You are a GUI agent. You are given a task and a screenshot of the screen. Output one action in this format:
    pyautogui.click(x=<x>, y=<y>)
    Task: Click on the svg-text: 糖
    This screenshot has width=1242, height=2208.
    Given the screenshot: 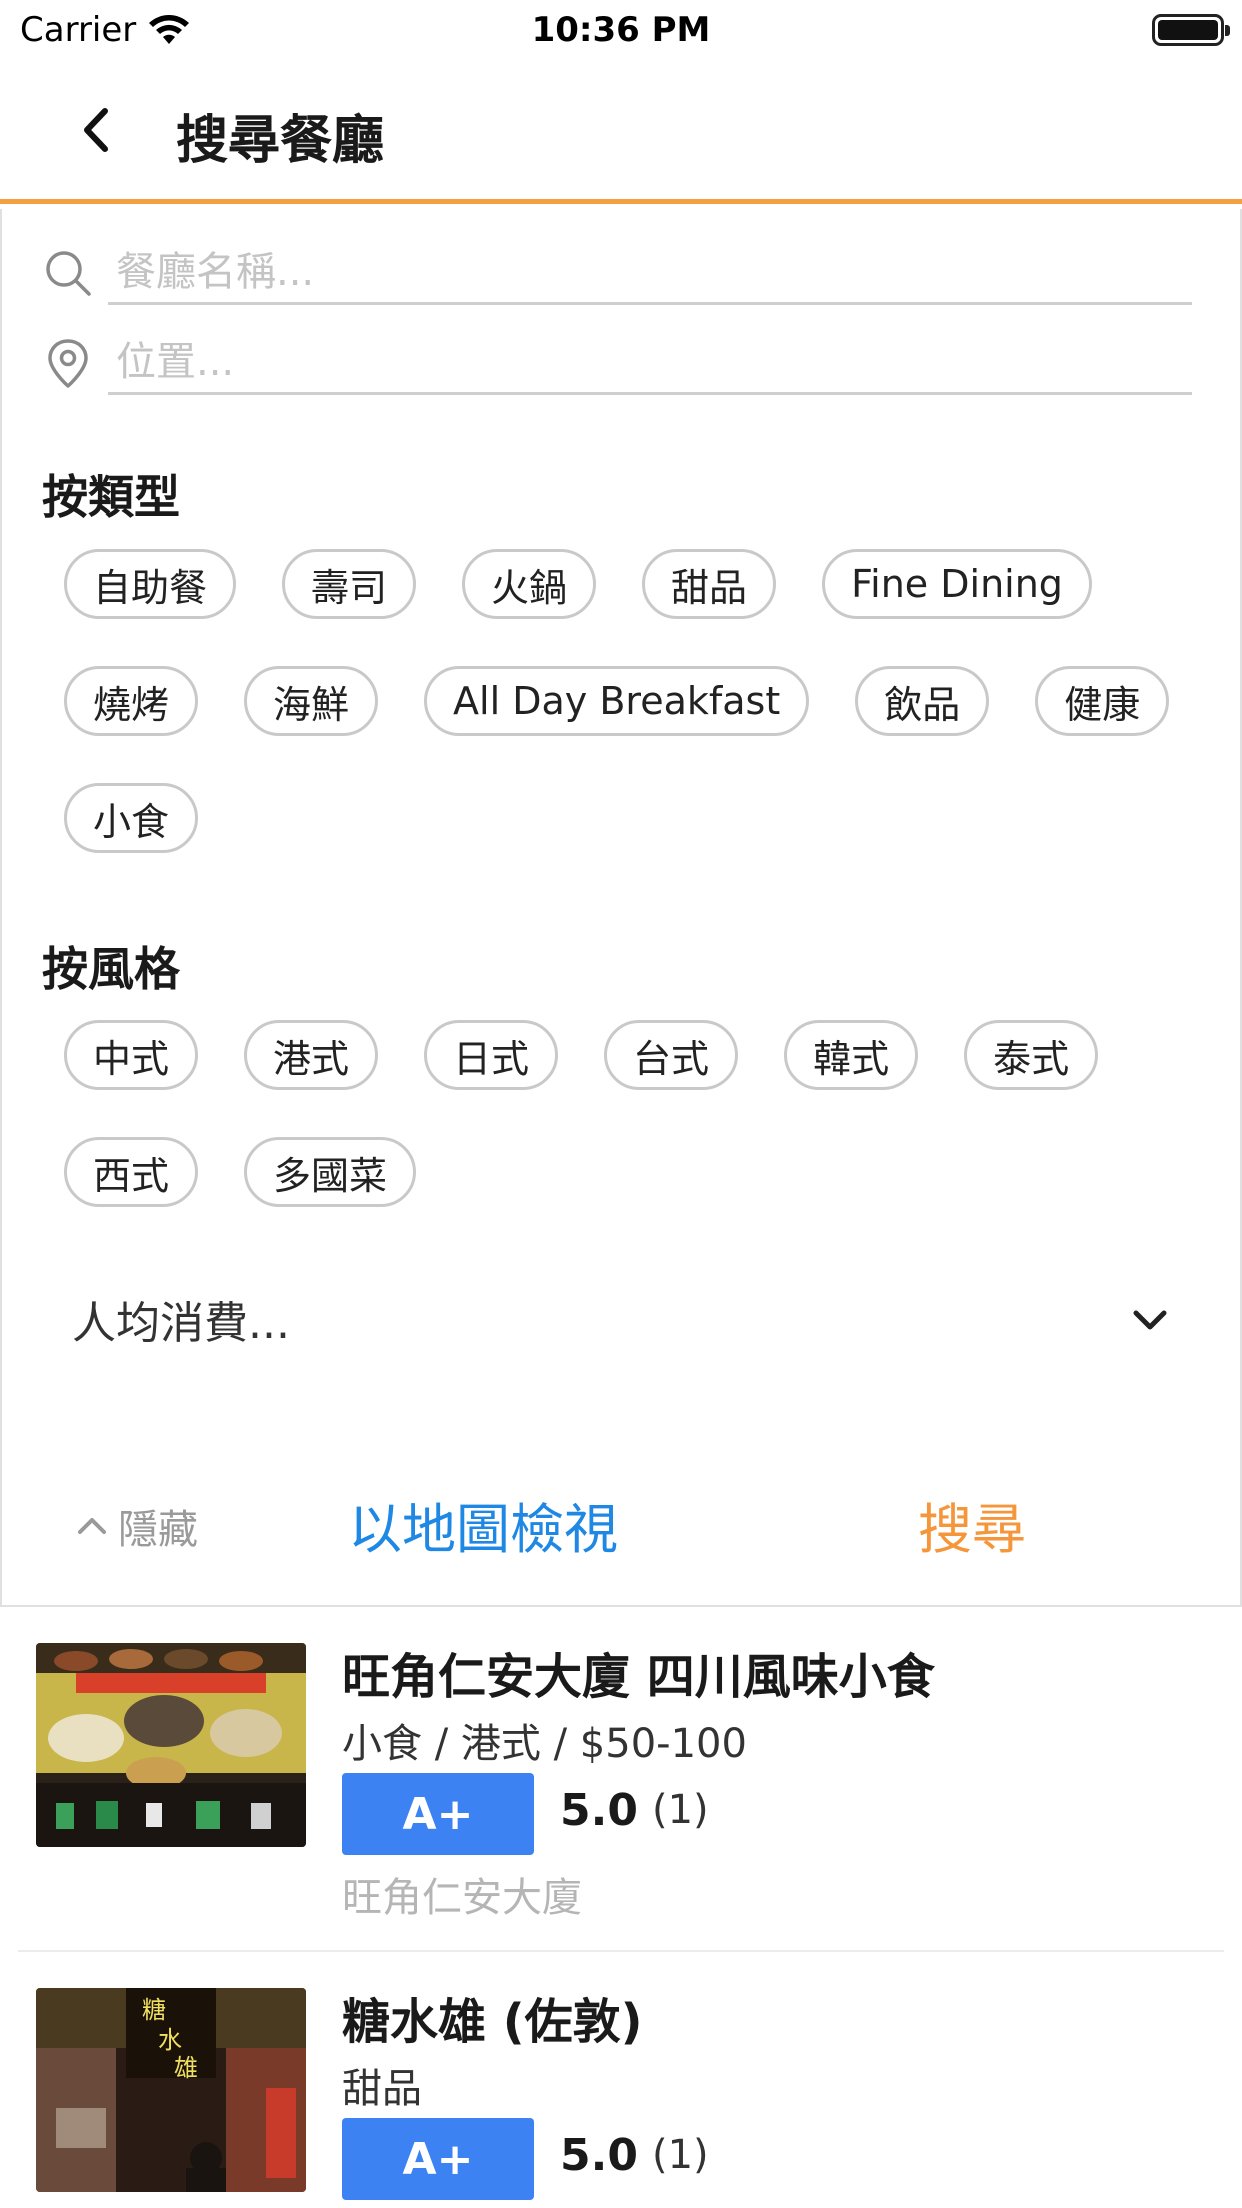 What is the action you would take?
    pyautogui.click(x=154, y=2010)
    